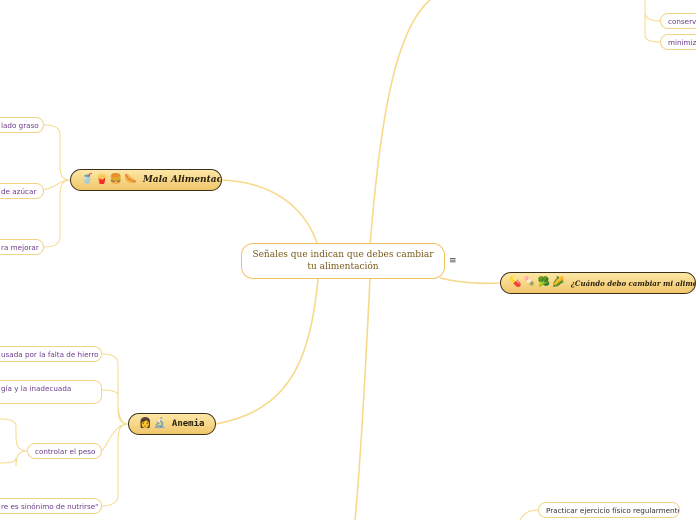  Describe the element at coordinates (22, 191) in the screenshot. I see `leaf-m2: de azúcar` at that location.